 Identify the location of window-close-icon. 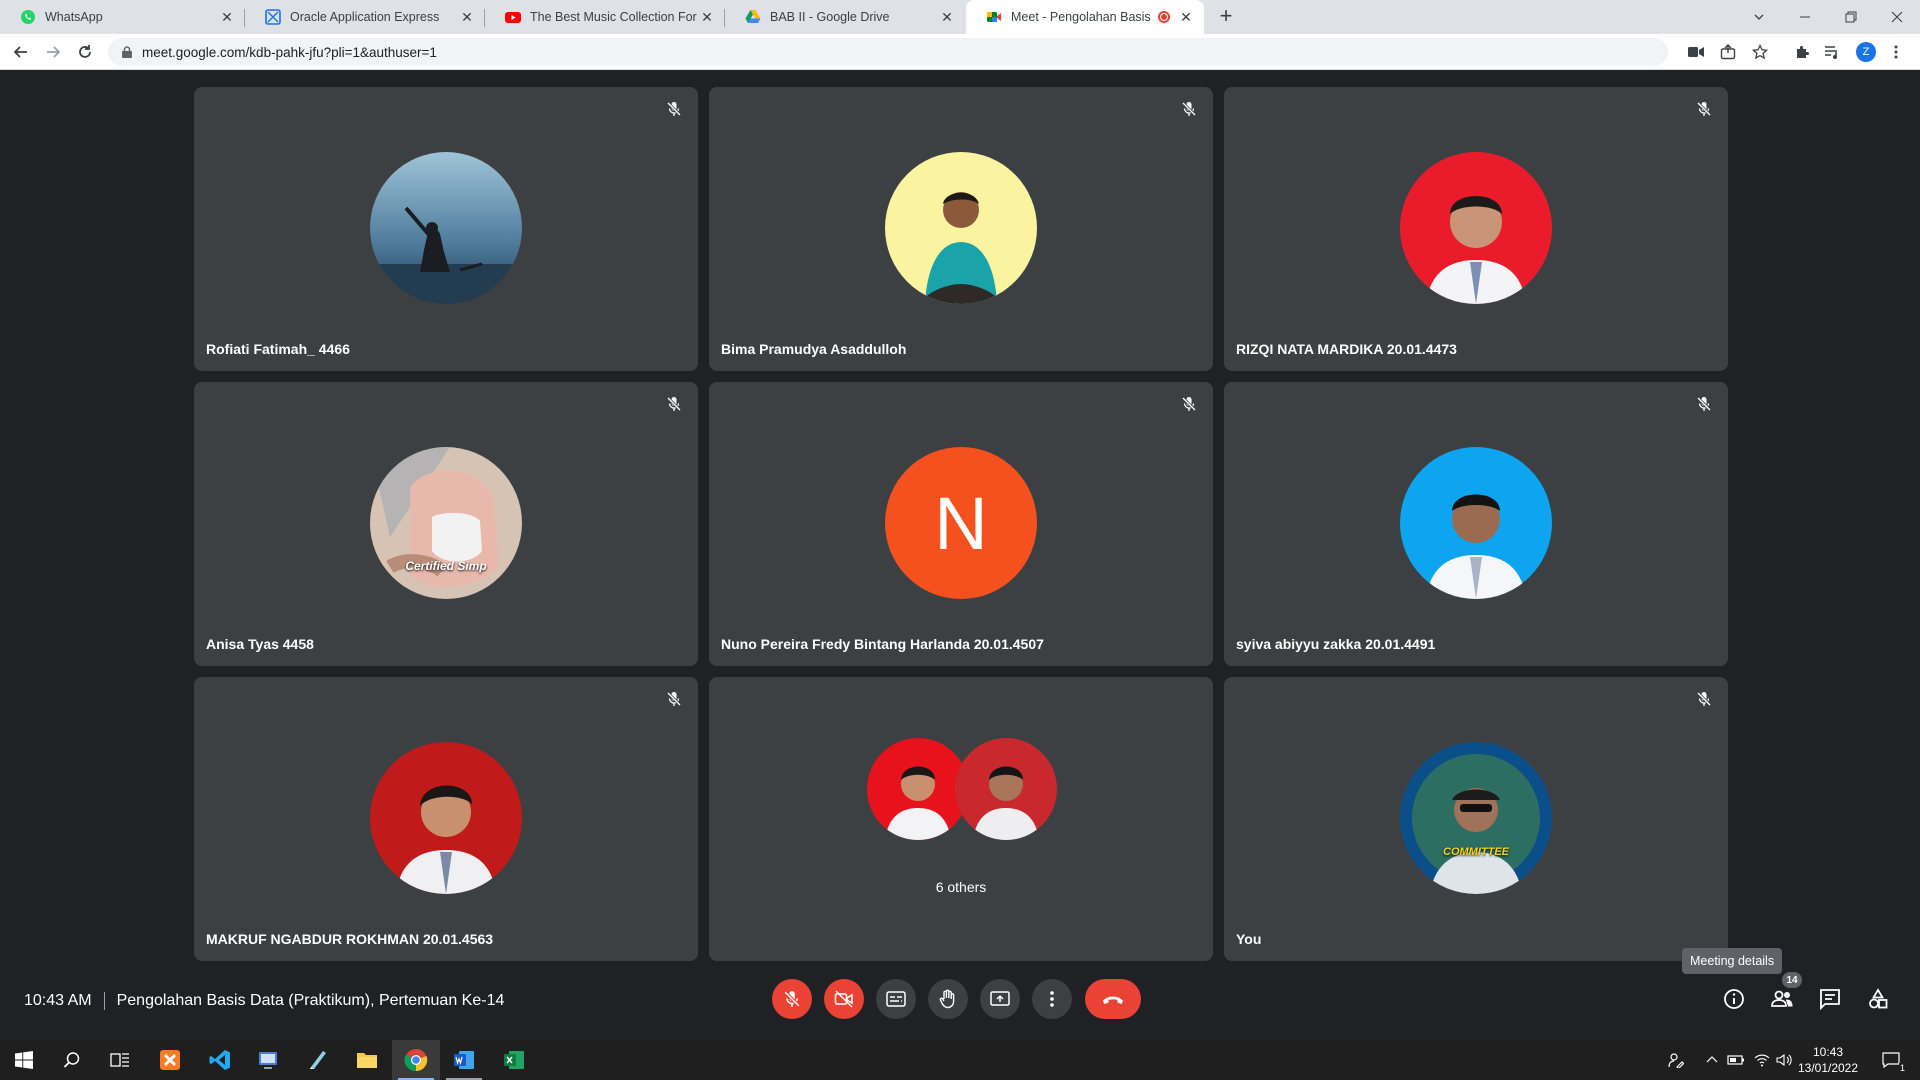
(1897, 17).